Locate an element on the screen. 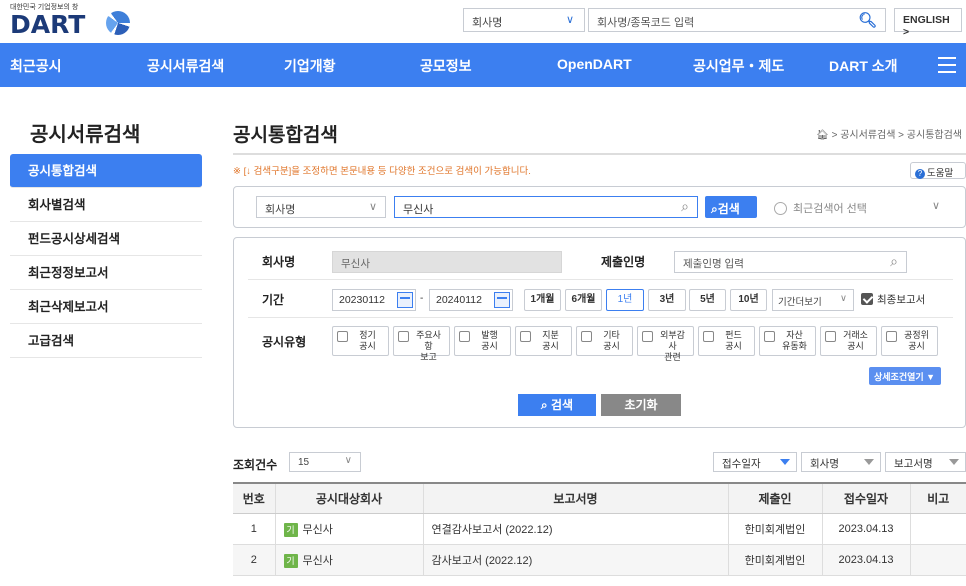  sidebar-item-company-search: 회사별검색 is located at coordinates (106, 205).